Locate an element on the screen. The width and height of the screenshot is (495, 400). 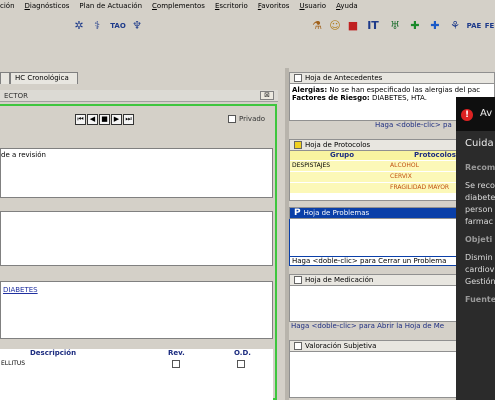
prev-record-button: ◀ is located at coordinates (92, 119).